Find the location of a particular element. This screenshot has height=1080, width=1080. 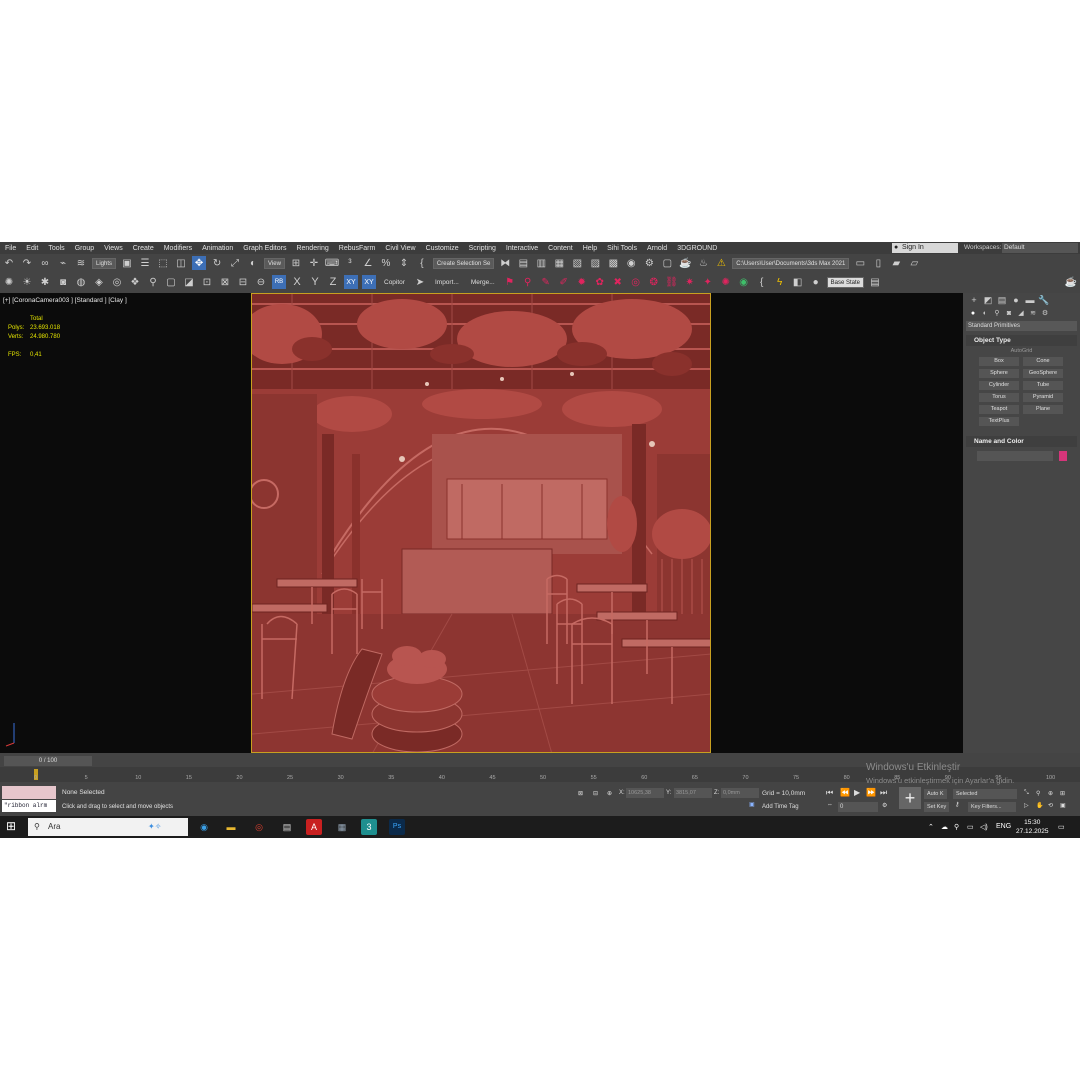

window-crossing-icon: ◫ is located at coordinates (181, 263).